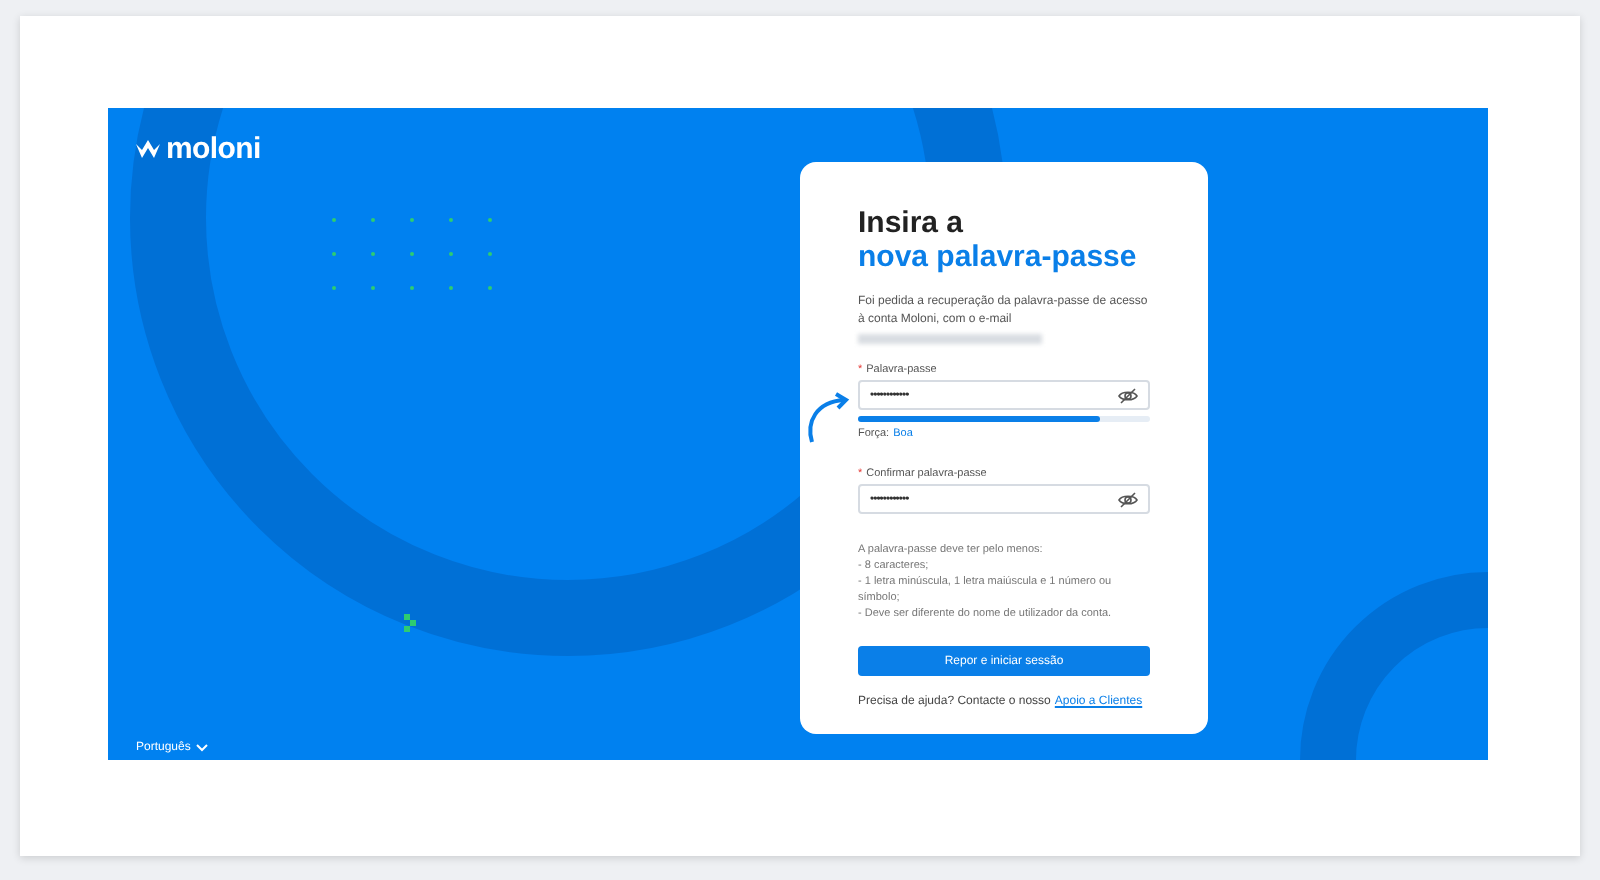 This screenshot has height=880, width=1600. What do you see at coordinates (912, 223) in the screenshot?
I see `title-text: Insira a` at bounding box center [912, 223].